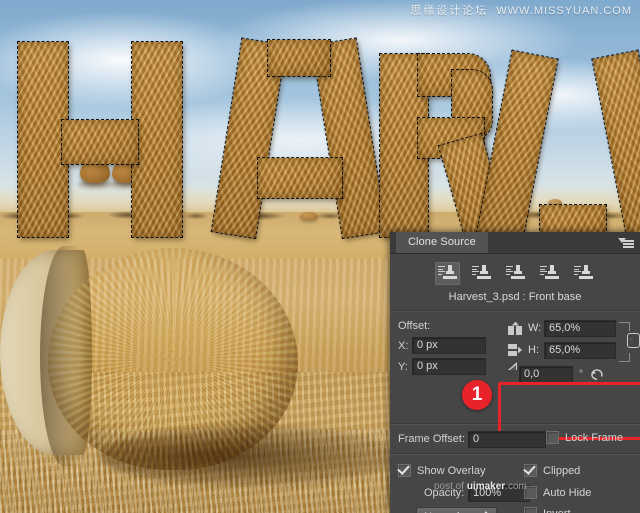 The width and height of the screenshot is (640, 513). I want to click on offset-x-row: X: 0 px, so click(450, 345).